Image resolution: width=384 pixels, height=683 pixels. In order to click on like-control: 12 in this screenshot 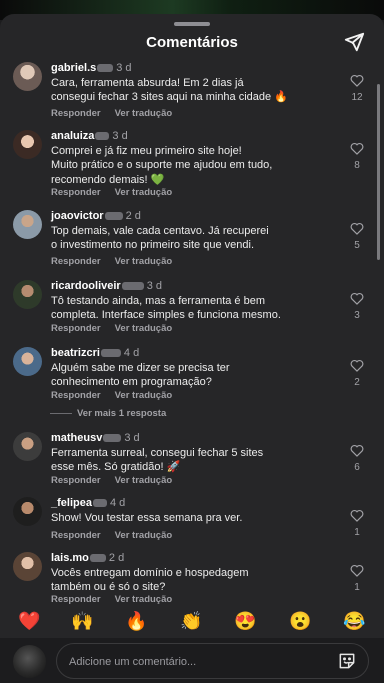, I will do `click(357, 88)`.